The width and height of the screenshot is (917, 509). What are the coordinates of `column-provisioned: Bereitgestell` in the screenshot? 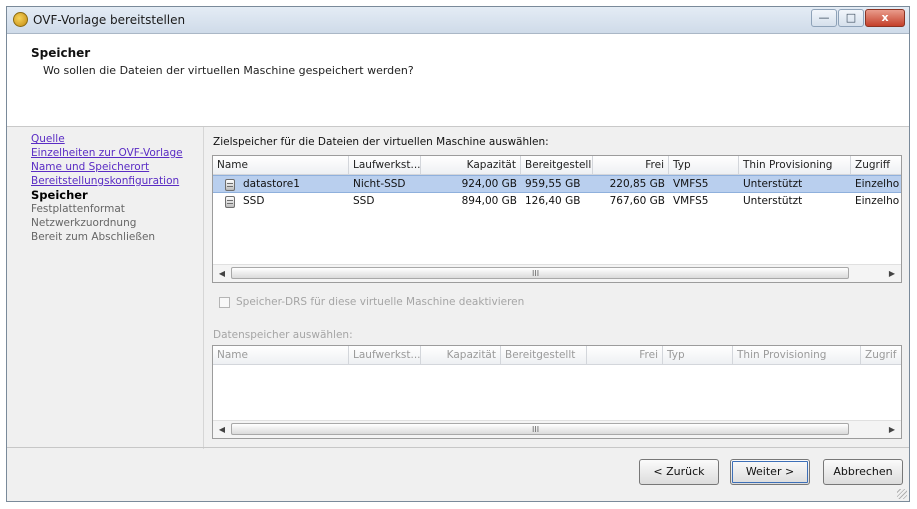 It's located at (557, 165).